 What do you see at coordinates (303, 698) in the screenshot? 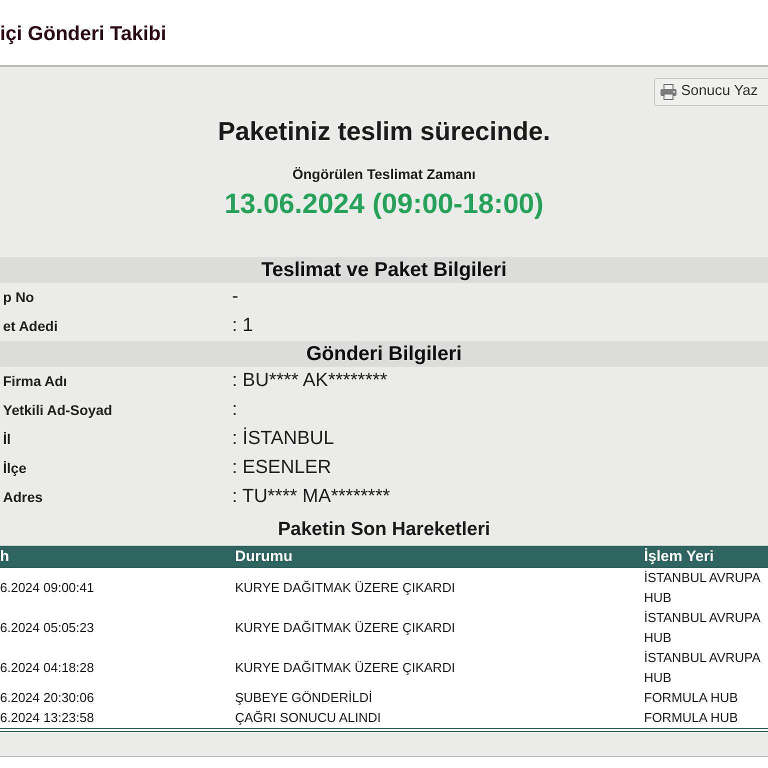
I see `table-cell-text: ŞUBEYE GÖNDERİLDİ` at bounding box center [303, 698].